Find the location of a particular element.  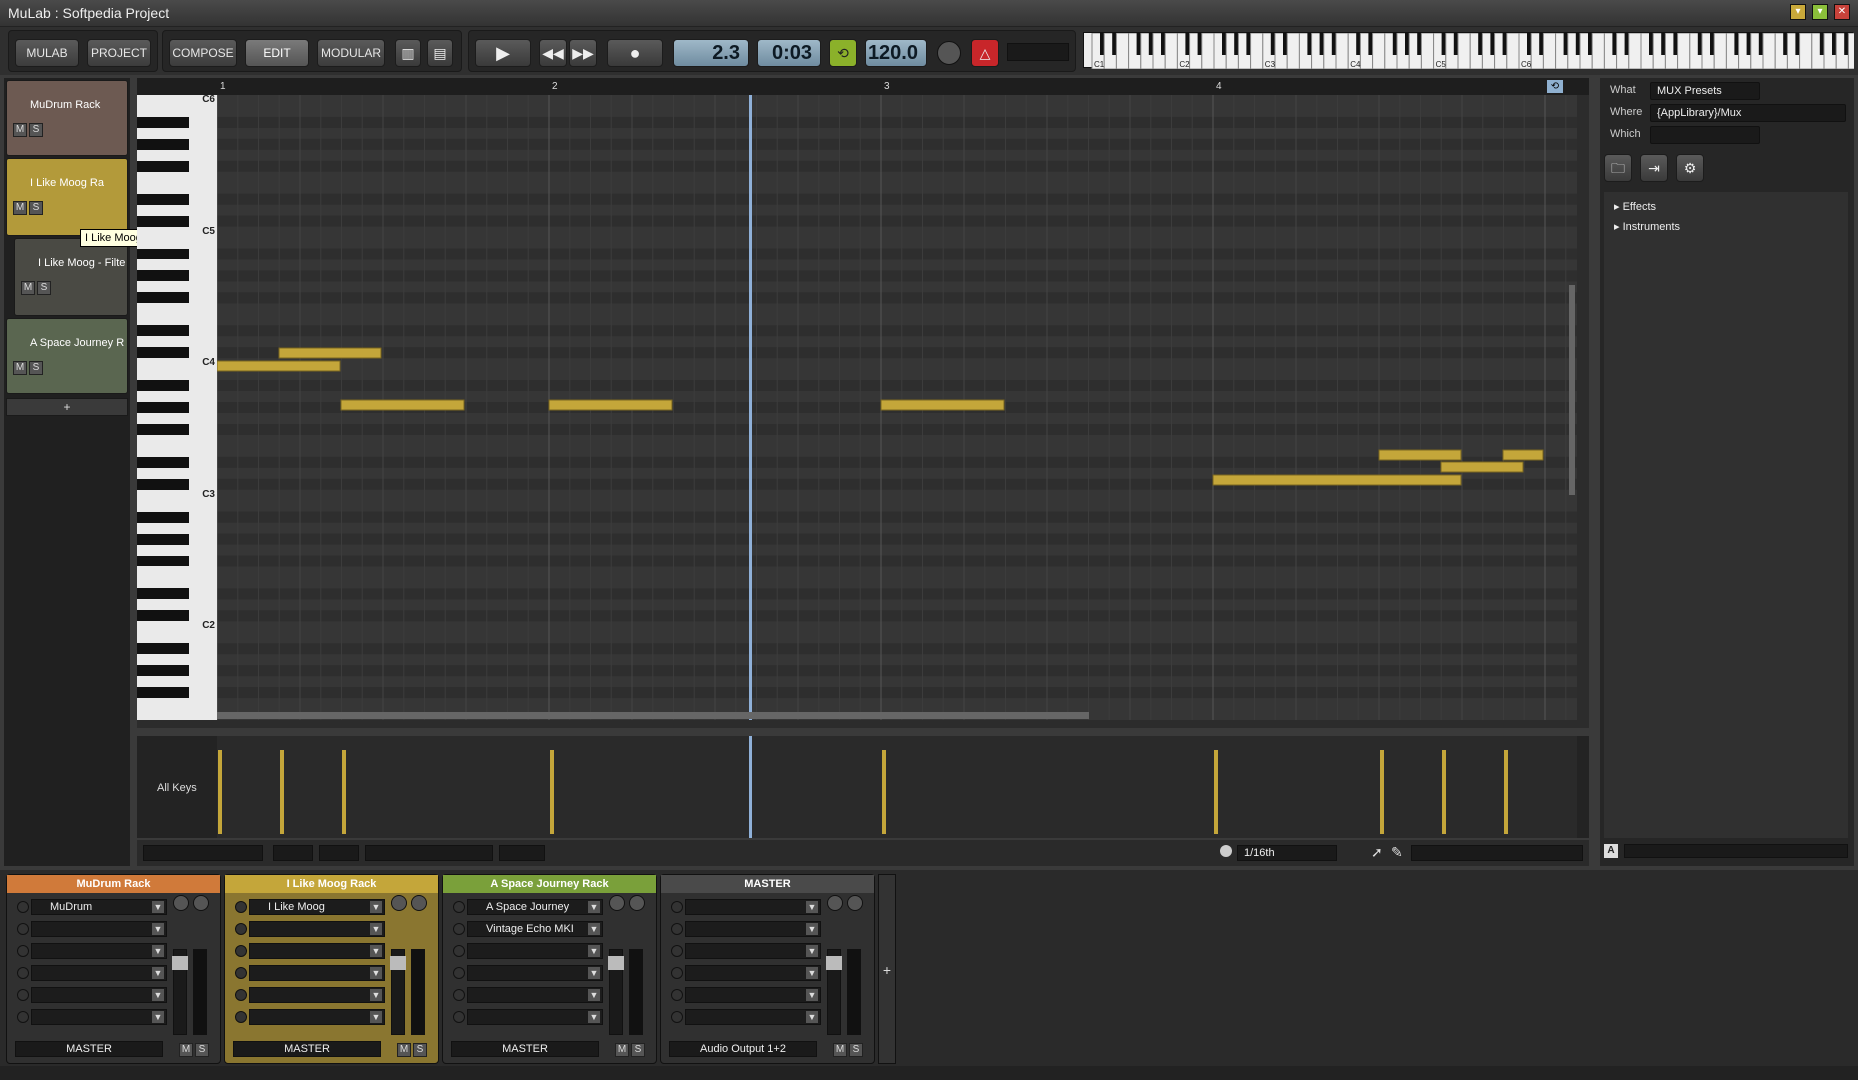

tree-item-effects: ▸ Effects is located at coordinates (1635, 206).